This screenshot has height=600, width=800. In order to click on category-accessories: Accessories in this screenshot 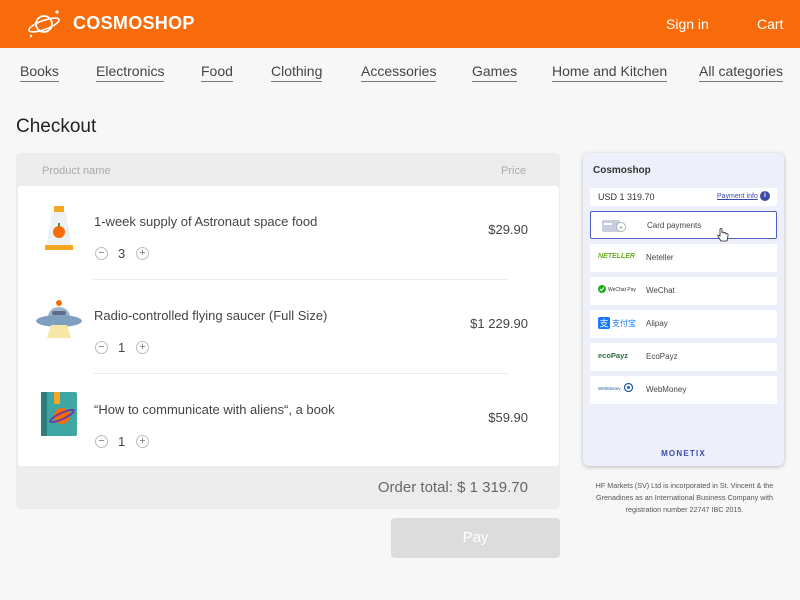, I will do `click(399, 72)`.